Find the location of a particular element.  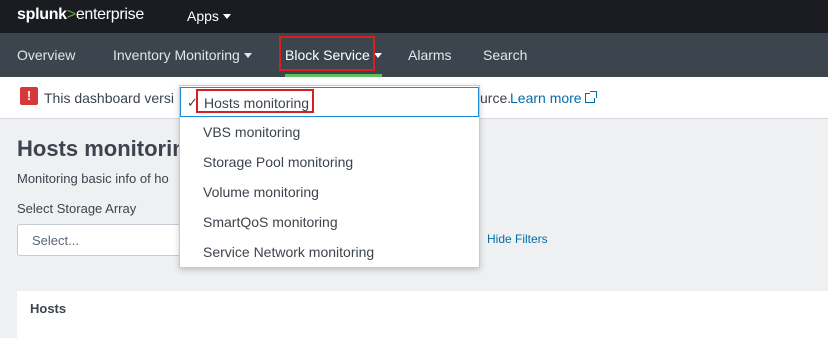

nav-label: Inventory Monitoring is located at coordinates (176, 55).